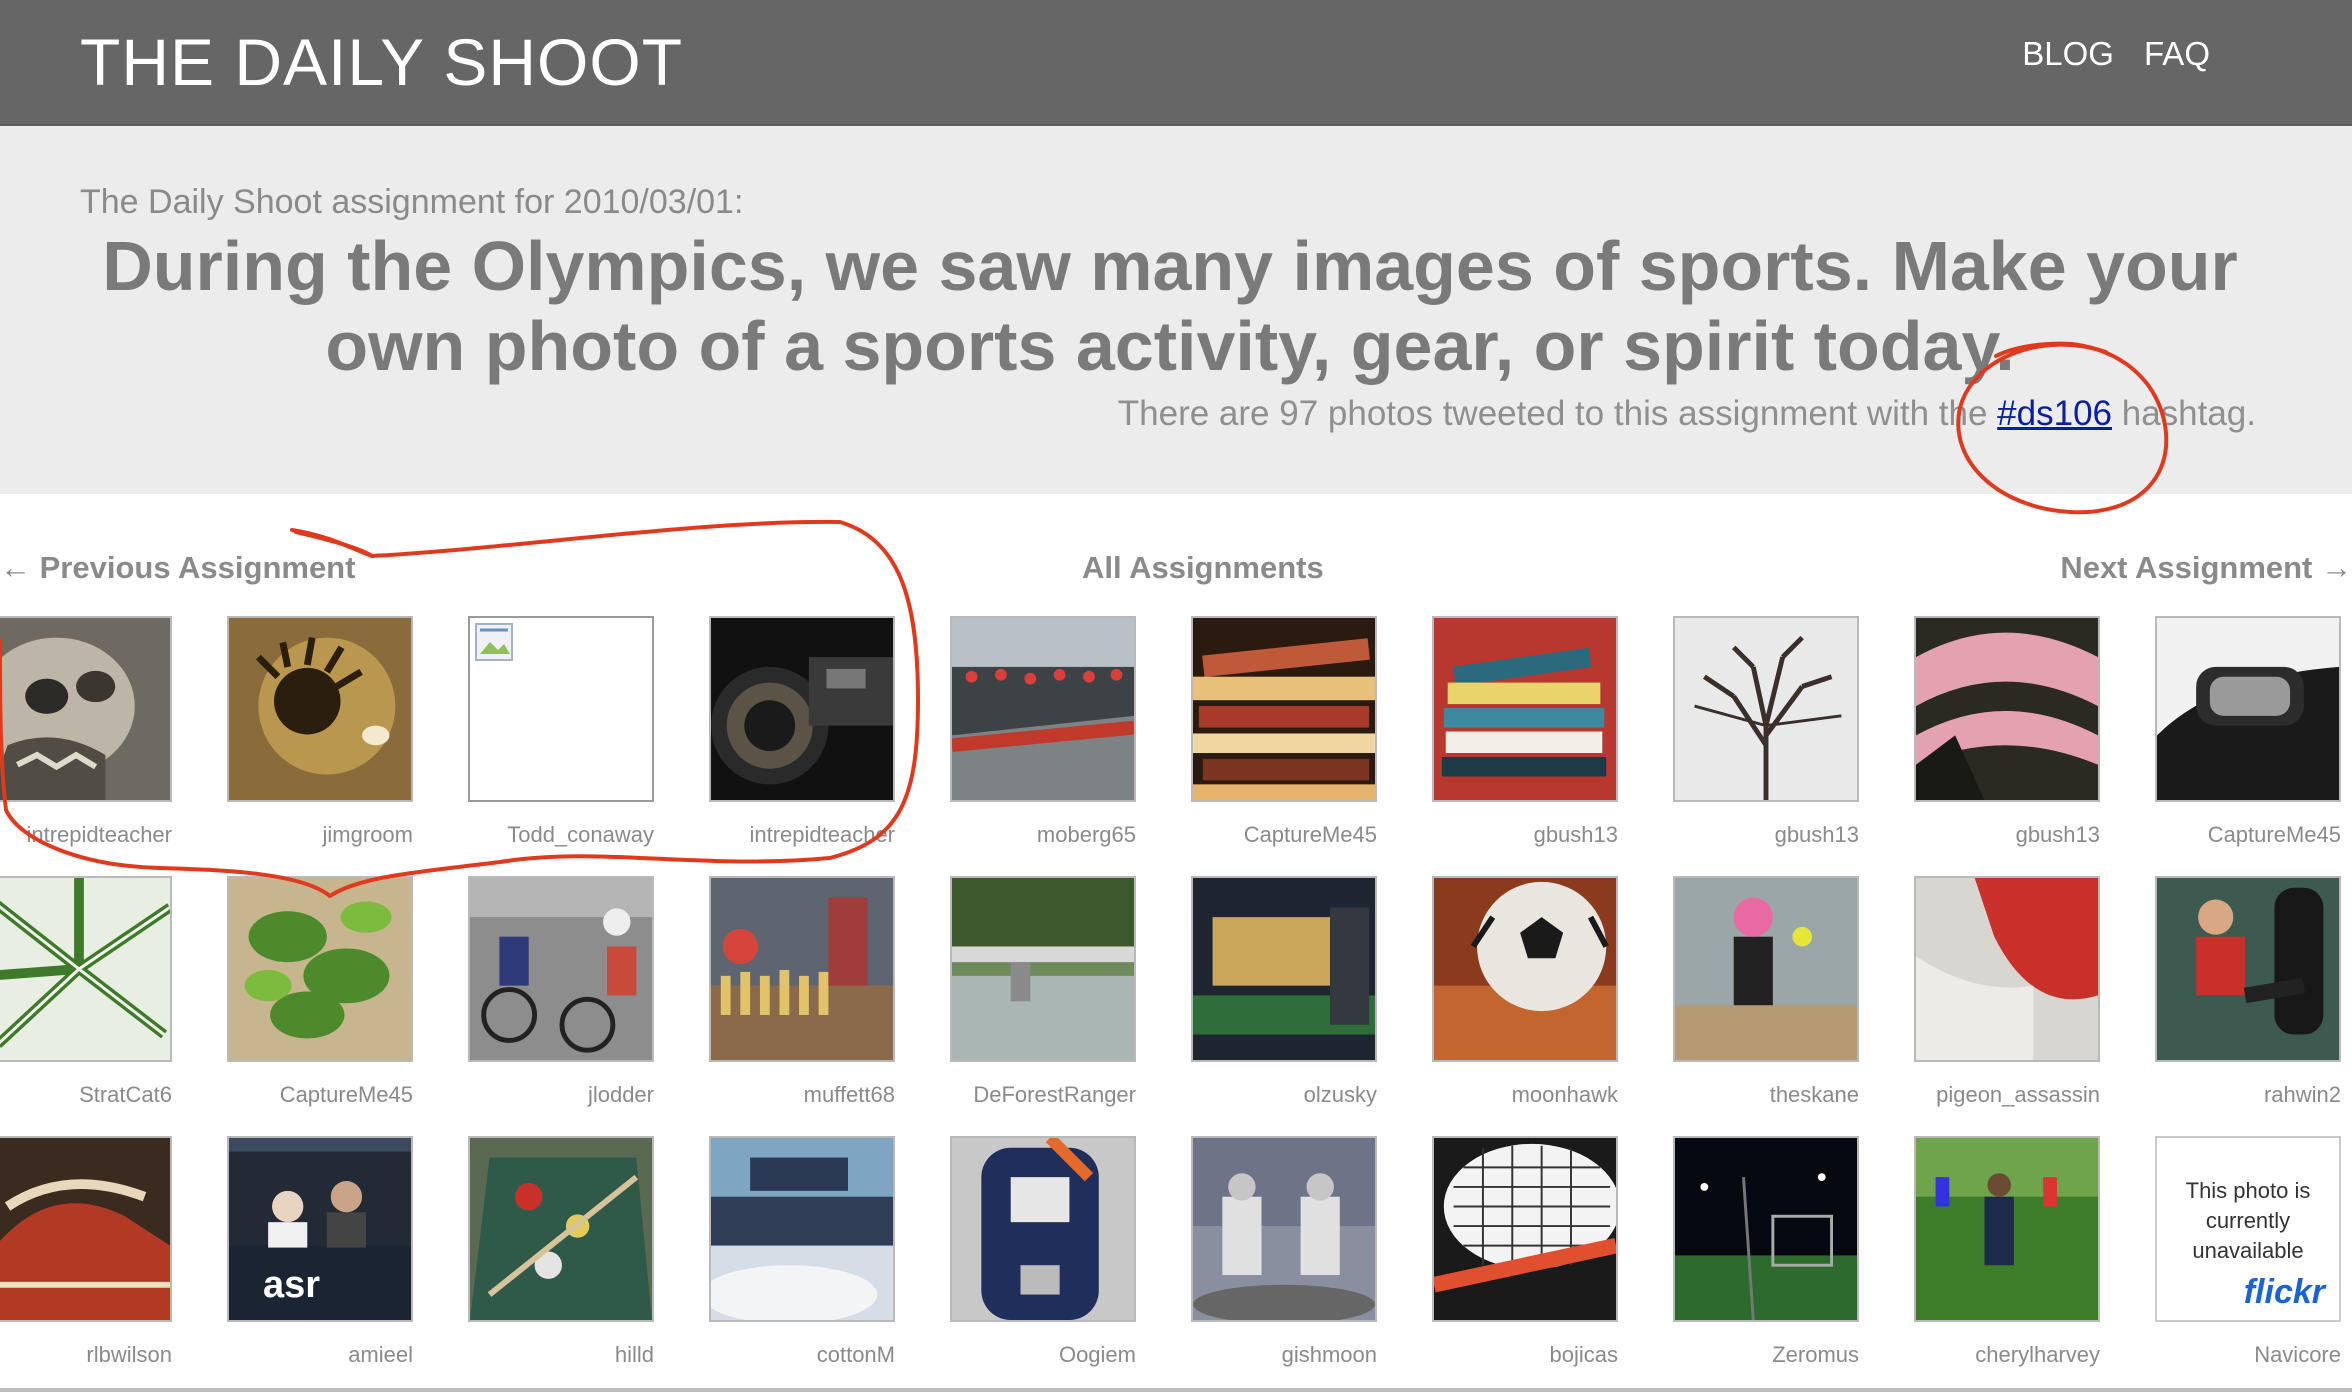 The image size is (2352, 1394). Describe the element at coordinates (2248, 1190) in the screenshot. I see `unavailable-text: This photo is` at that location.